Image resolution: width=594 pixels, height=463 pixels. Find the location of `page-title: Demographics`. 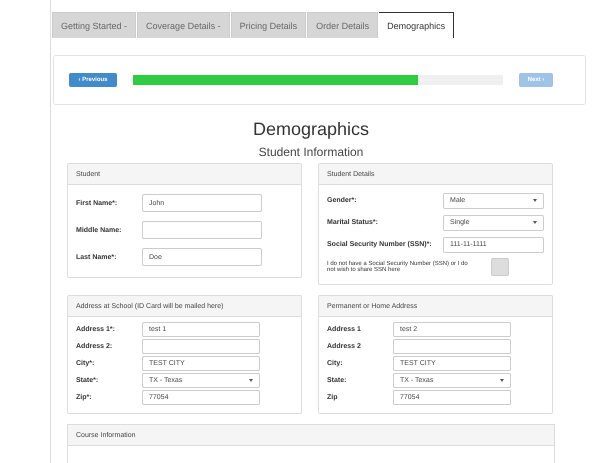

page-title: Demographics is located at coordinates (311, 129).